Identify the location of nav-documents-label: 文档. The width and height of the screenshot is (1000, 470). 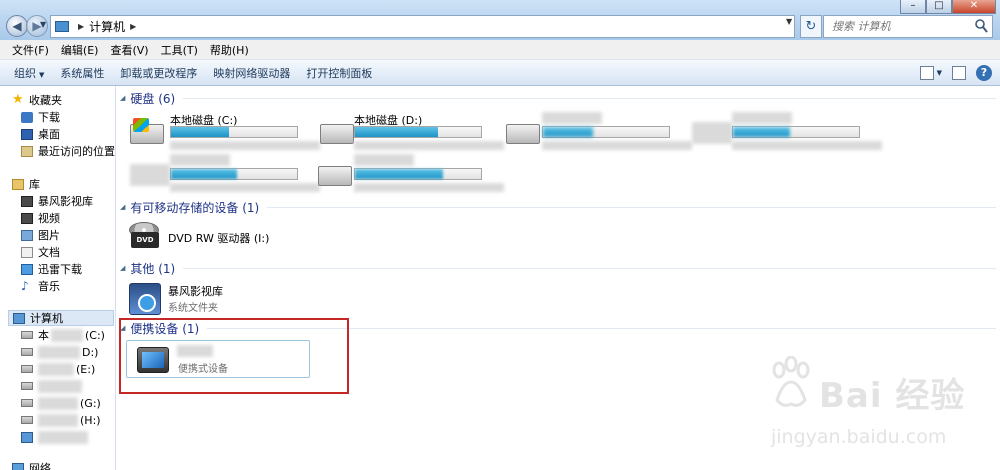
(49, 252).